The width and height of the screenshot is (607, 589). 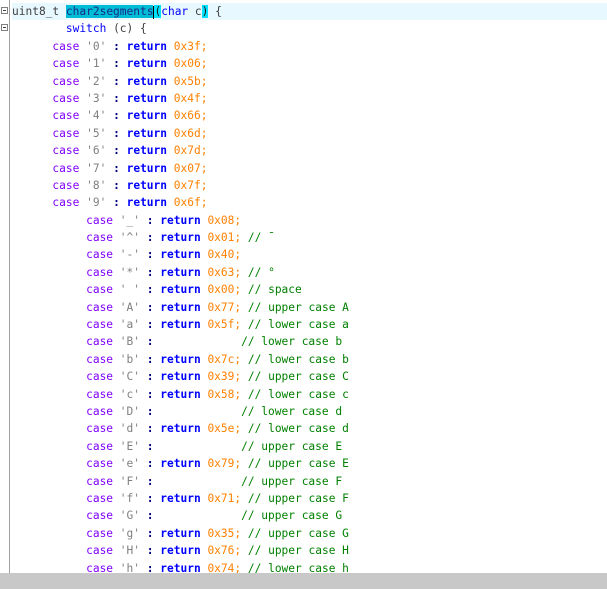 What do you see at coordinates (130, 255) in the screenshot?
I see `char-literal: '-'` at bounding box center [130, 255].